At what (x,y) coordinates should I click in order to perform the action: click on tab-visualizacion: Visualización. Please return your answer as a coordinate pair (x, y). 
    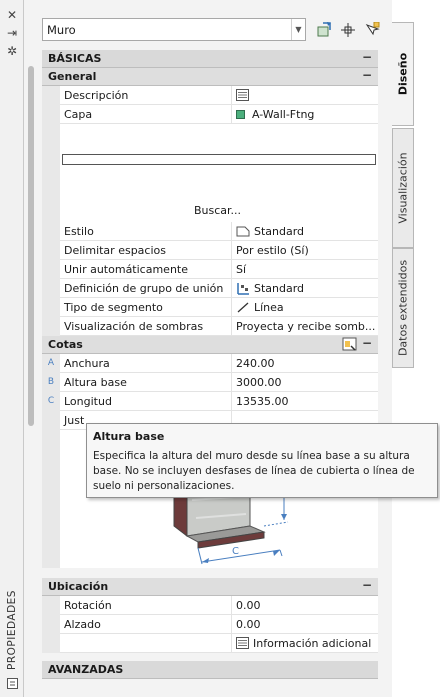
    Looking at the image, I should click on (403, 188).